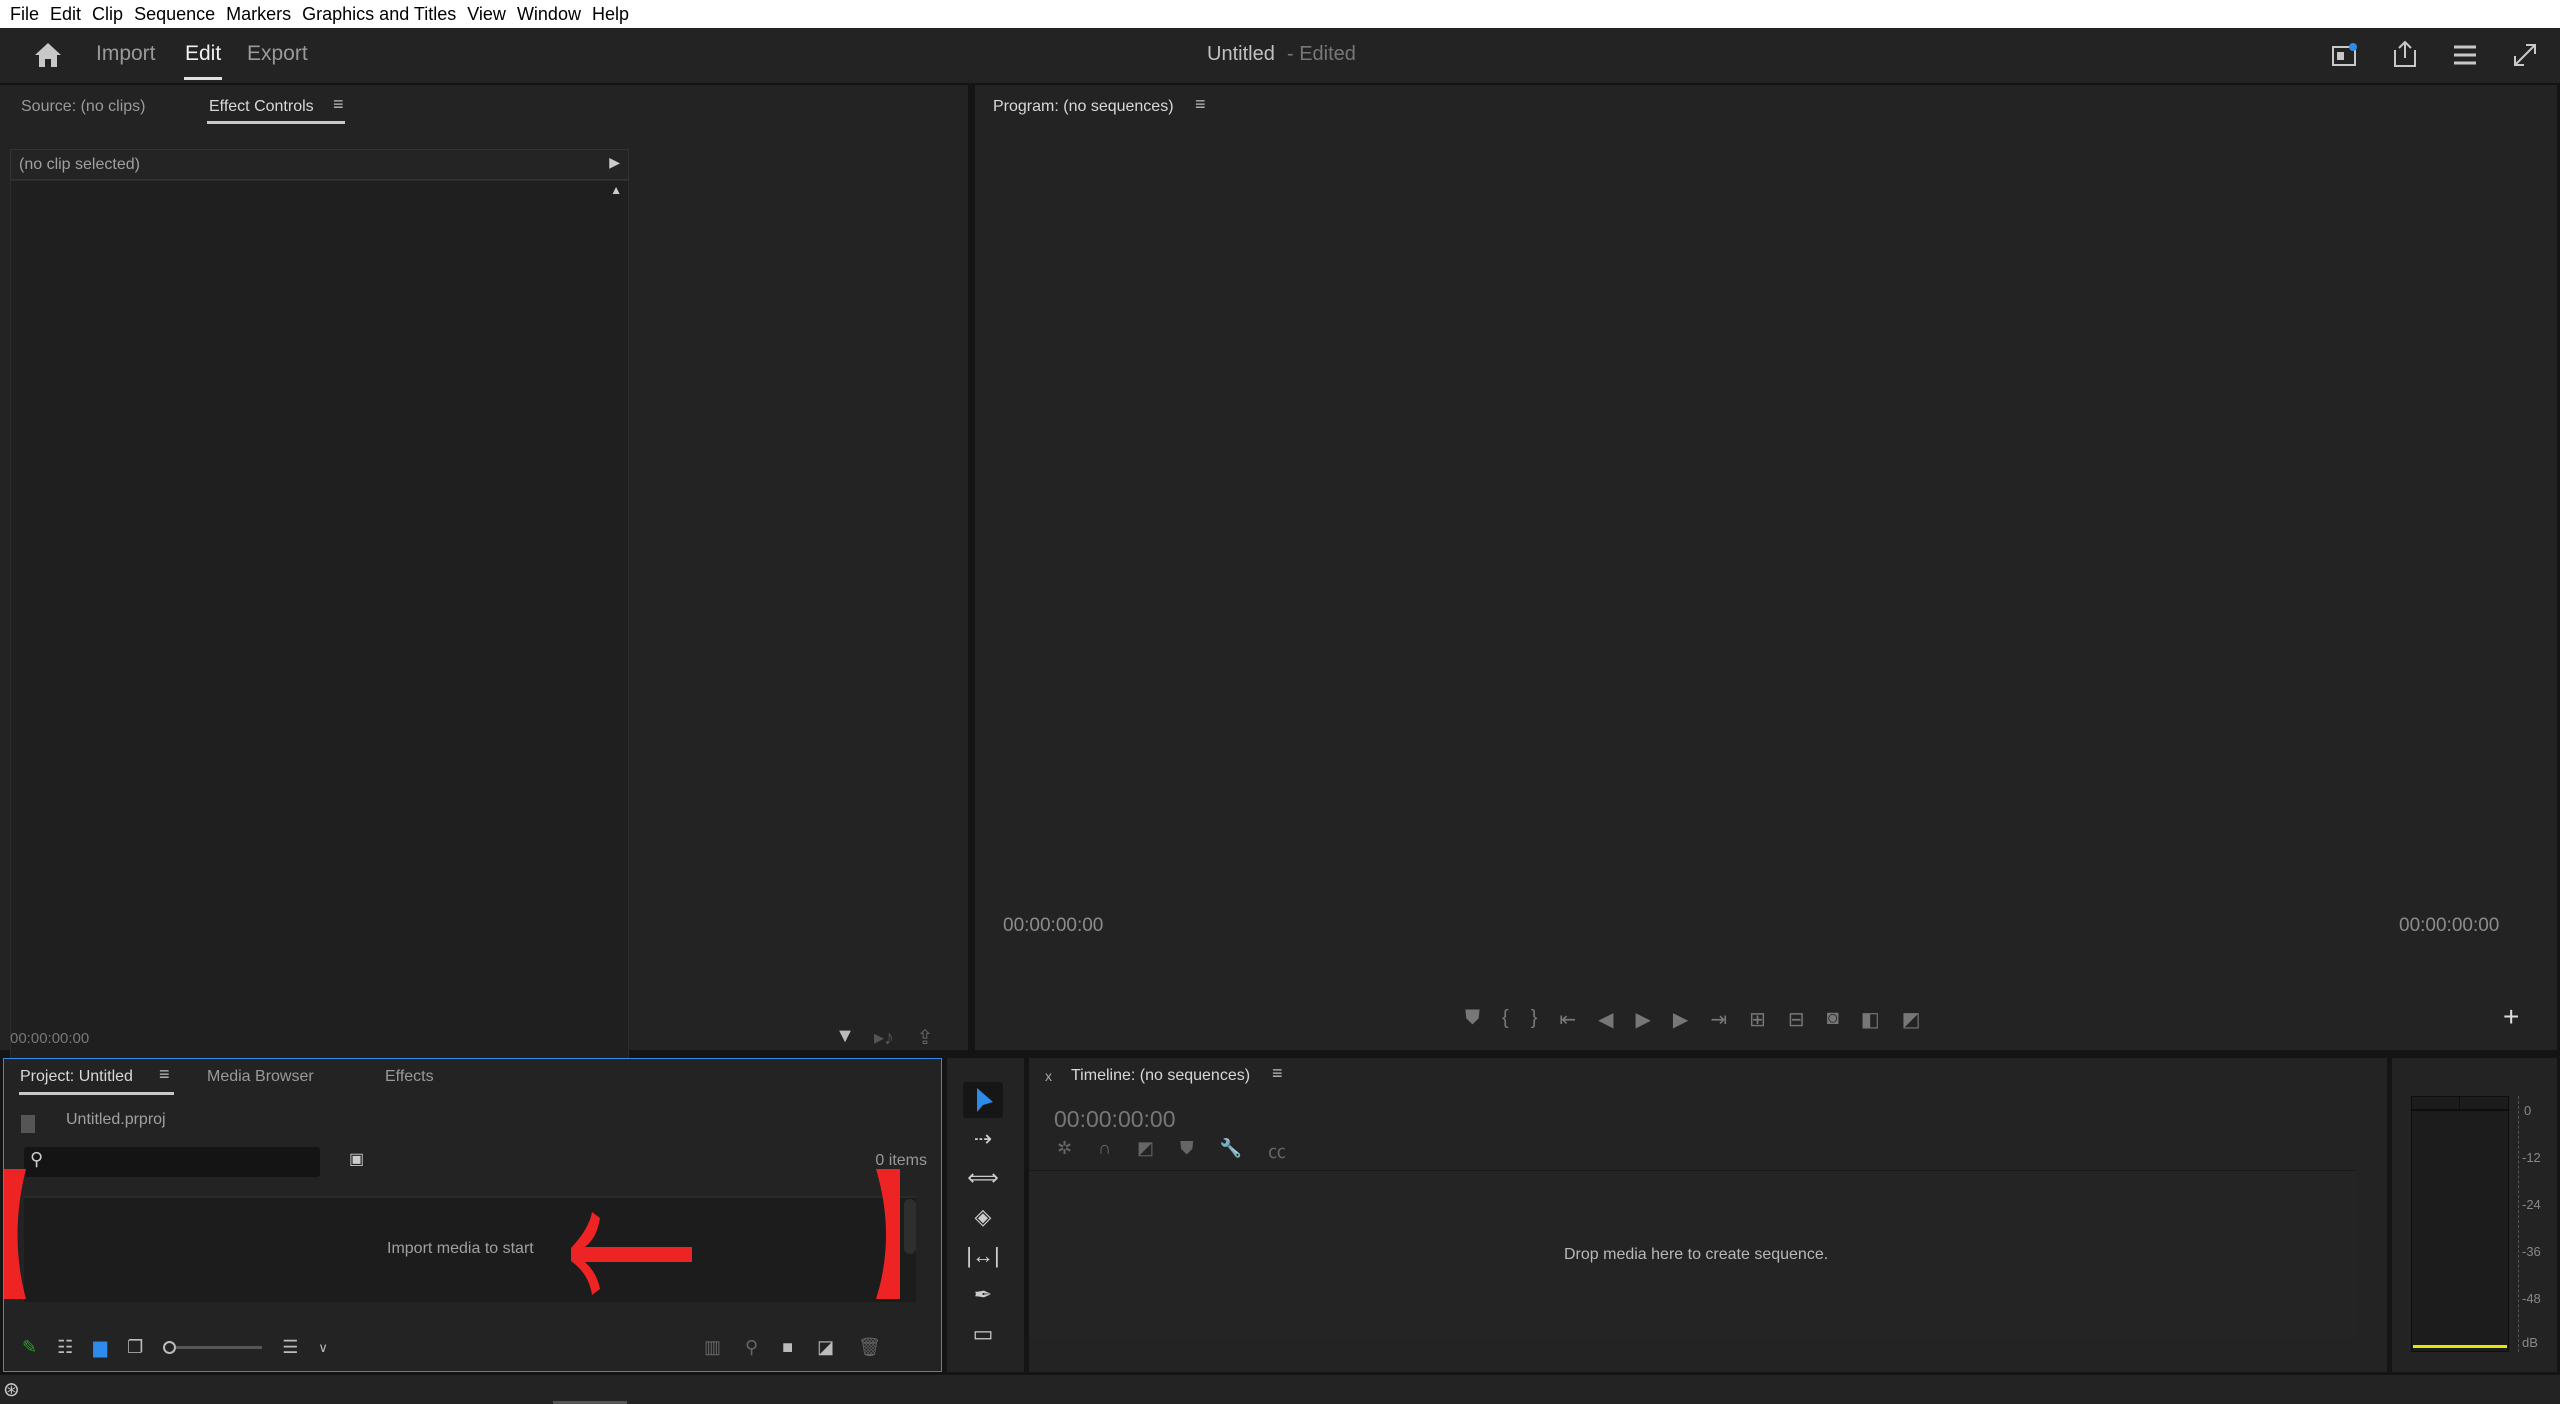 This screenshot has height=1404, width=2560. What do you see at coordinates (83, 107) in the screenshot?
I see `tab-source: Source: (no clips)` at bounding box center [83, 107].